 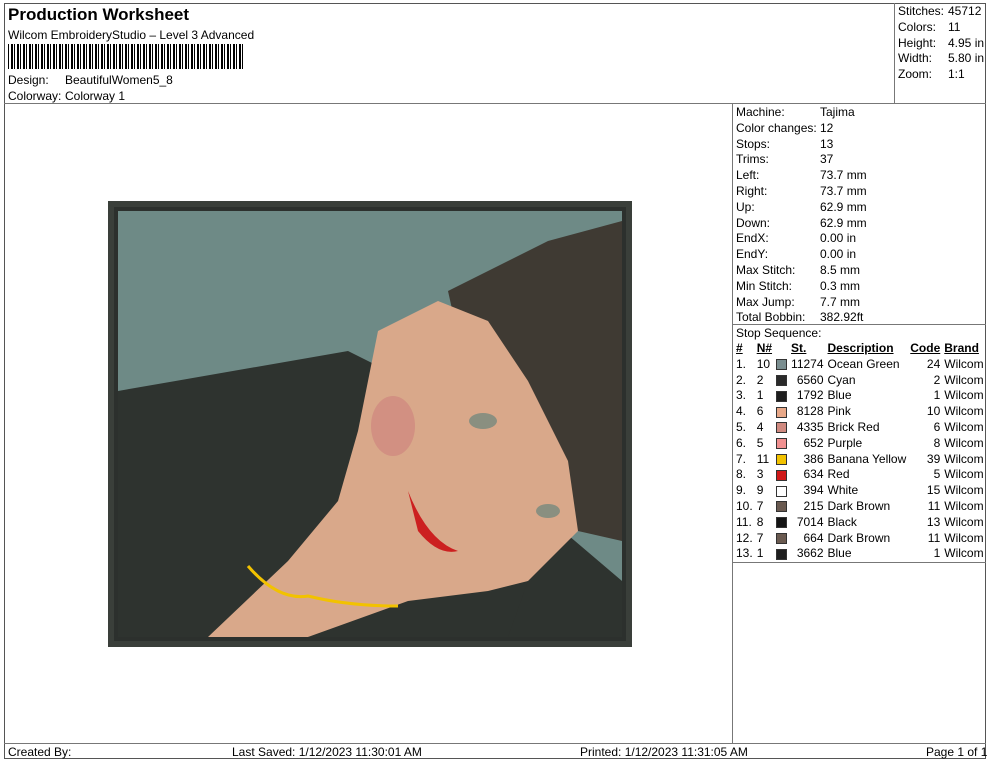 I want to click on seq-number: 2., so click(x=741, y=379).